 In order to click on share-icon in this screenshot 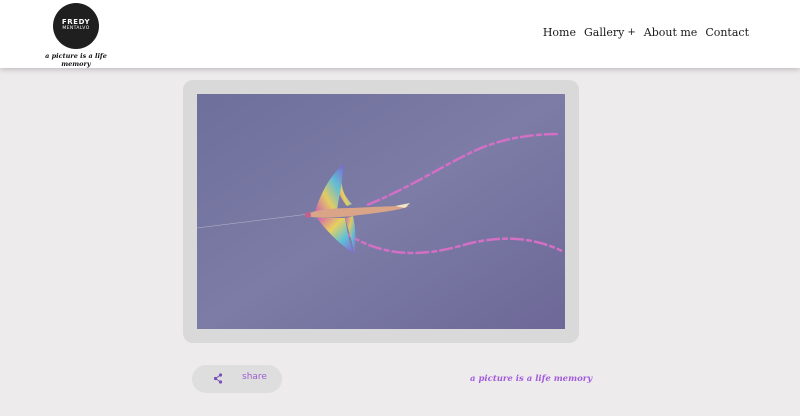, I will do `click(218, 378)`.